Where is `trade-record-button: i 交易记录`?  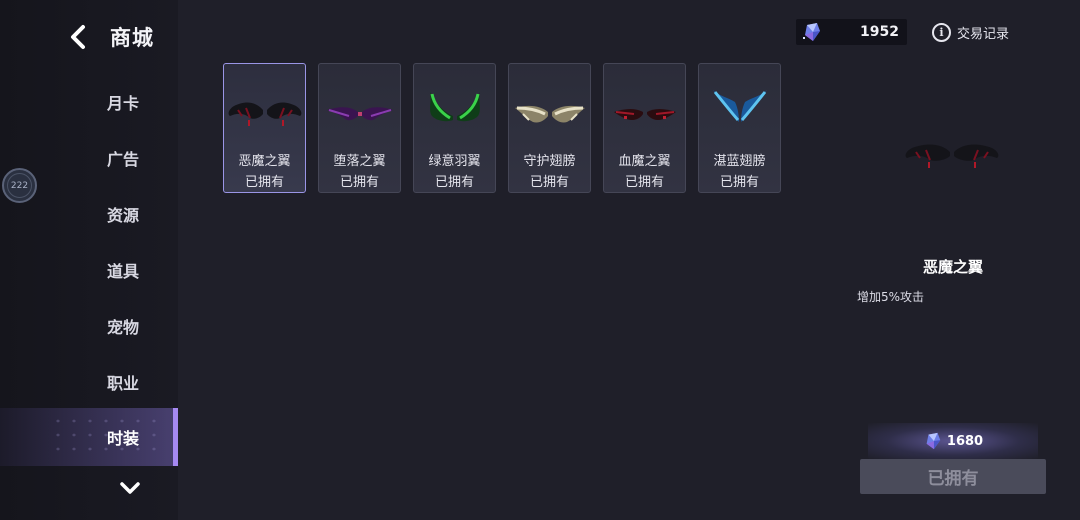
trade-record-button: i 交易记录 is located at coordinates (970, 32).